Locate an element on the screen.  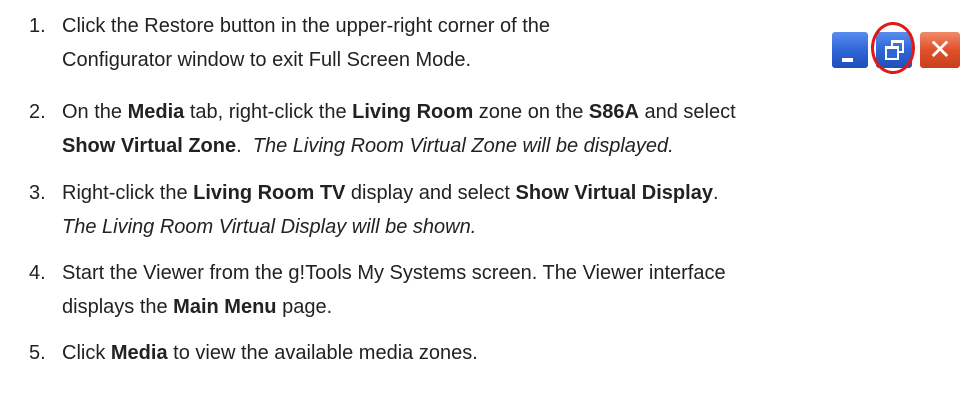
close-icon: ✕ is located at coordinates (940, 49).